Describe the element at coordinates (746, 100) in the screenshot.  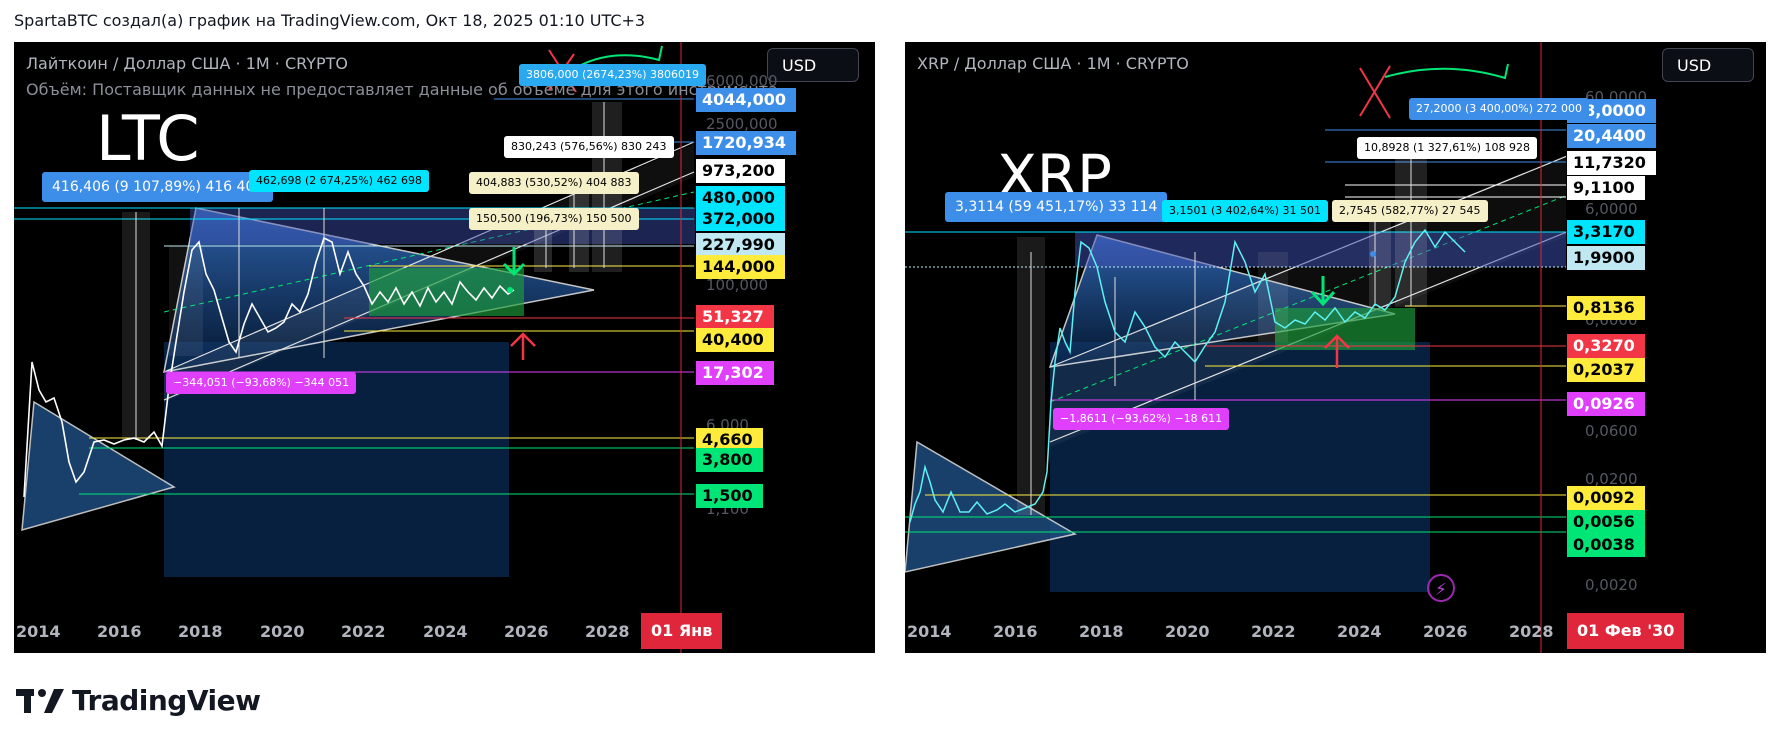
I see `ltc-price-tag: 4044,000` at that location.